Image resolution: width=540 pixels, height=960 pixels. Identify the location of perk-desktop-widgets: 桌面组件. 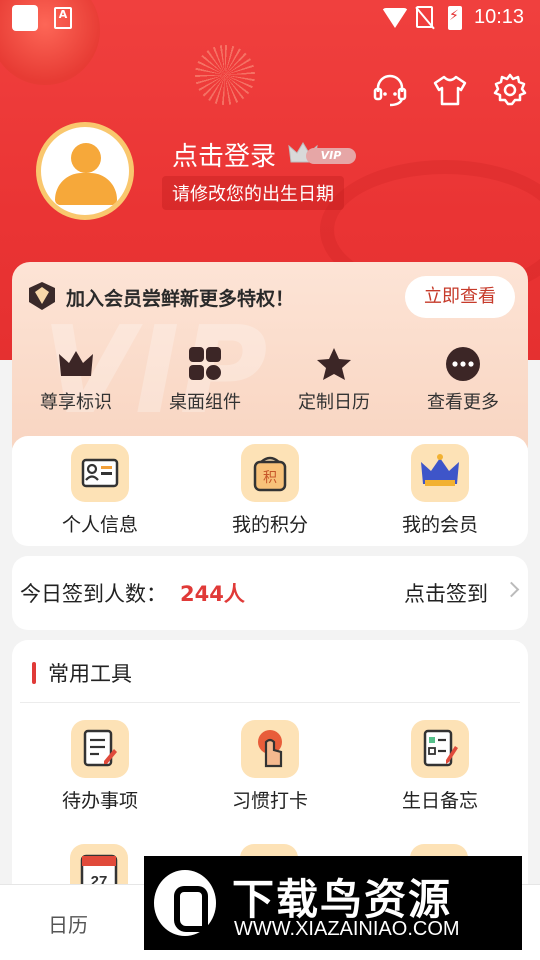
(205, 380).